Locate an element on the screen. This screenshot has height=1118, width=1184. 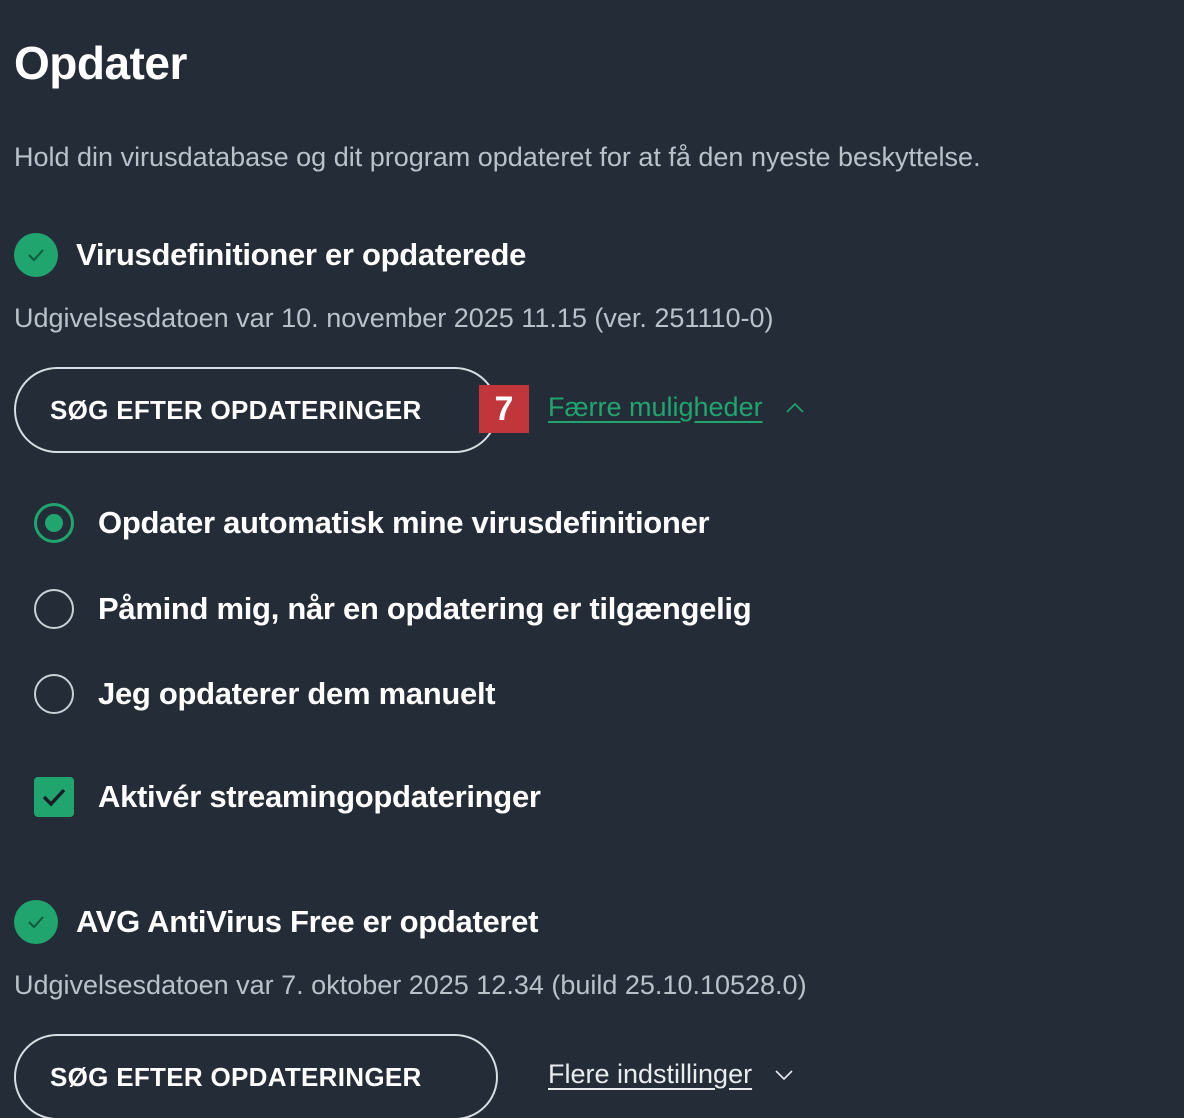
more-settings-link: Flere indstillinger is located at coordinates (671, 1074).